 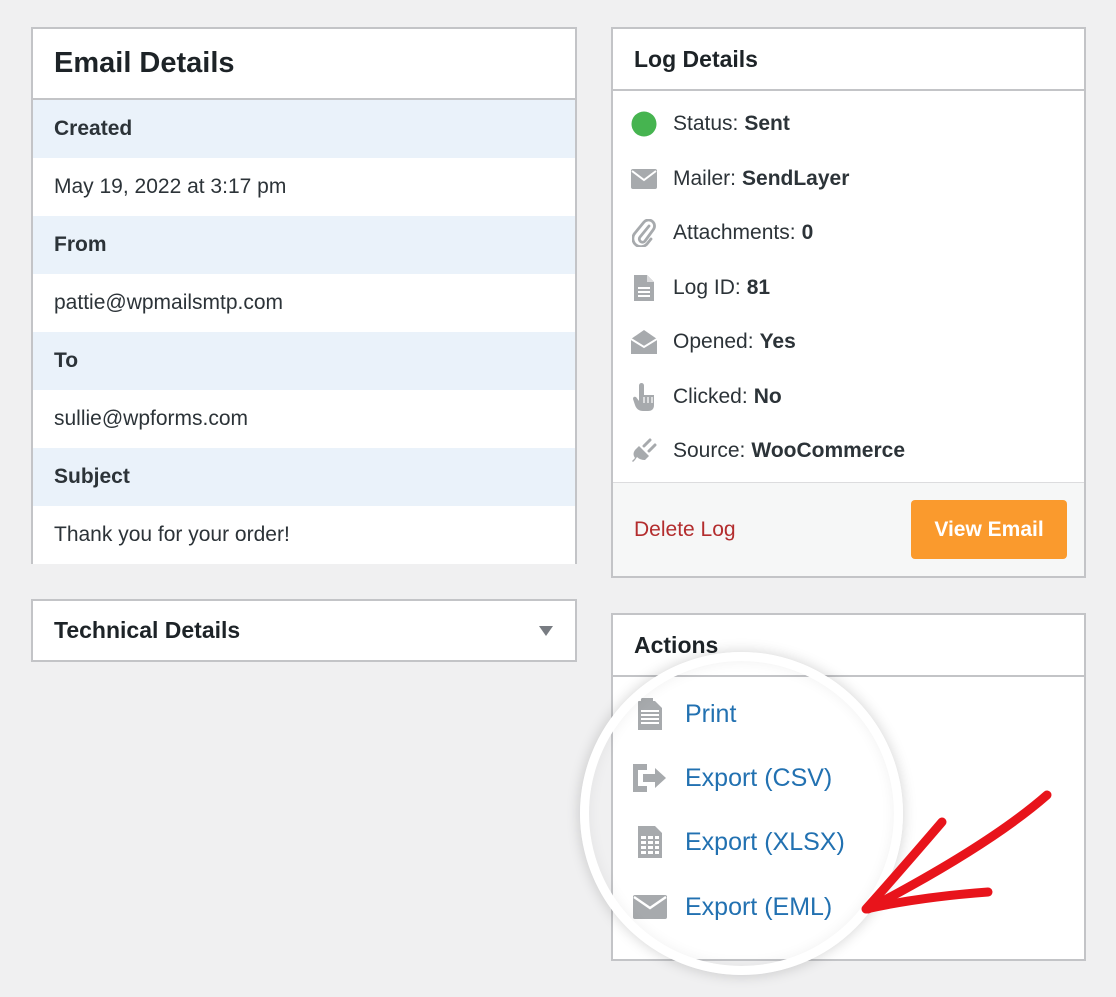 I want to click on from-label: From, so click(x=304, y=245).